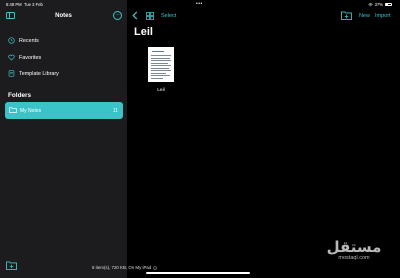 The width and height of the screenshot is (400, 278). Describe the element at coordinates (383, 16) in the screenshot. I see `import-button: Import` at that location.